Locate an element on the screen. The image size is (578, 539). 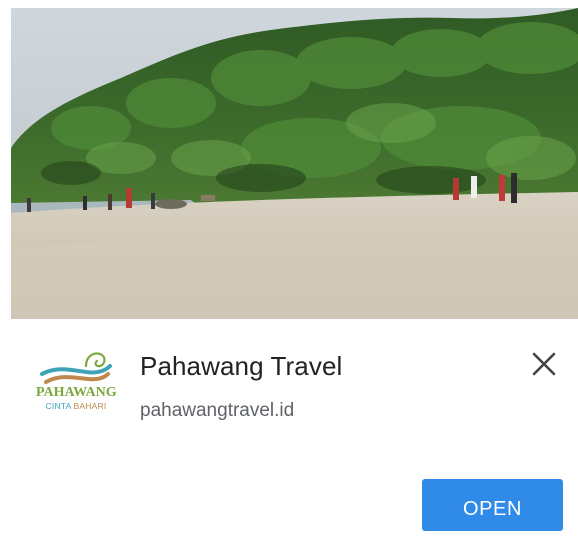
close-icon is located at coordinates (544, 364).